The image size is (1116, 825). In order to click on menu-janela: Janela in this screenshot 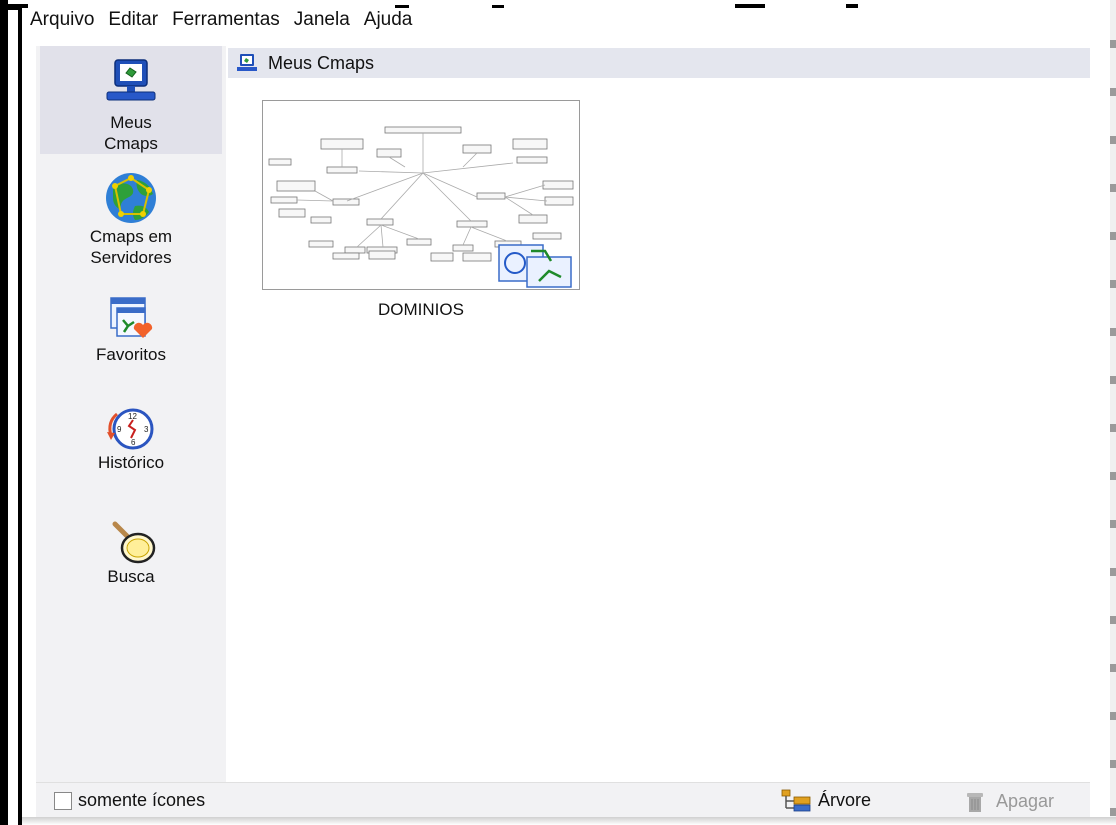, I will do `click(321, 20)`.